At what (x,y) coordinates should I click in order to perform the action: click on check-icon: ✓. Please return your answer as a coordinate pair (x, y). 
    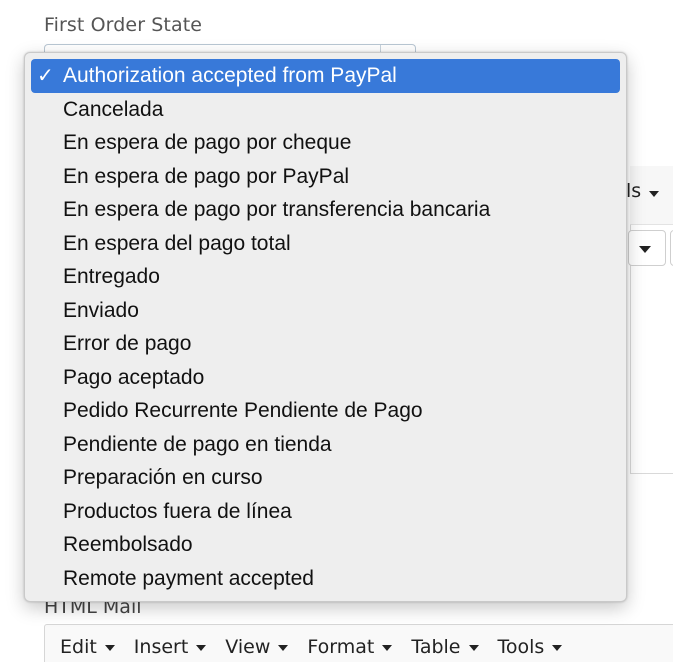
    Looking at the image, I should click on (45, 75).